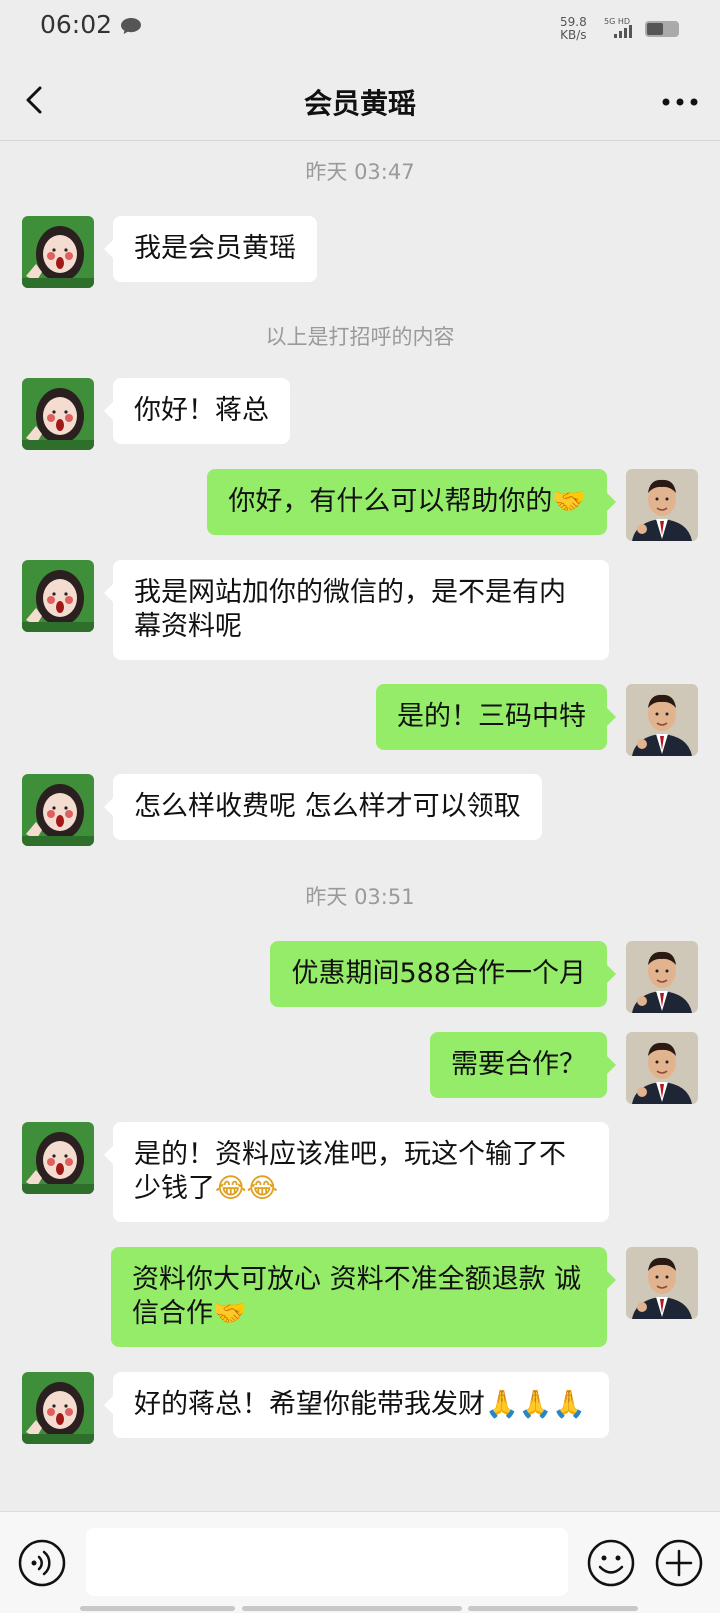 The image size is (720, 1613). I want to click on more-dots-icon, so click(680, 102).